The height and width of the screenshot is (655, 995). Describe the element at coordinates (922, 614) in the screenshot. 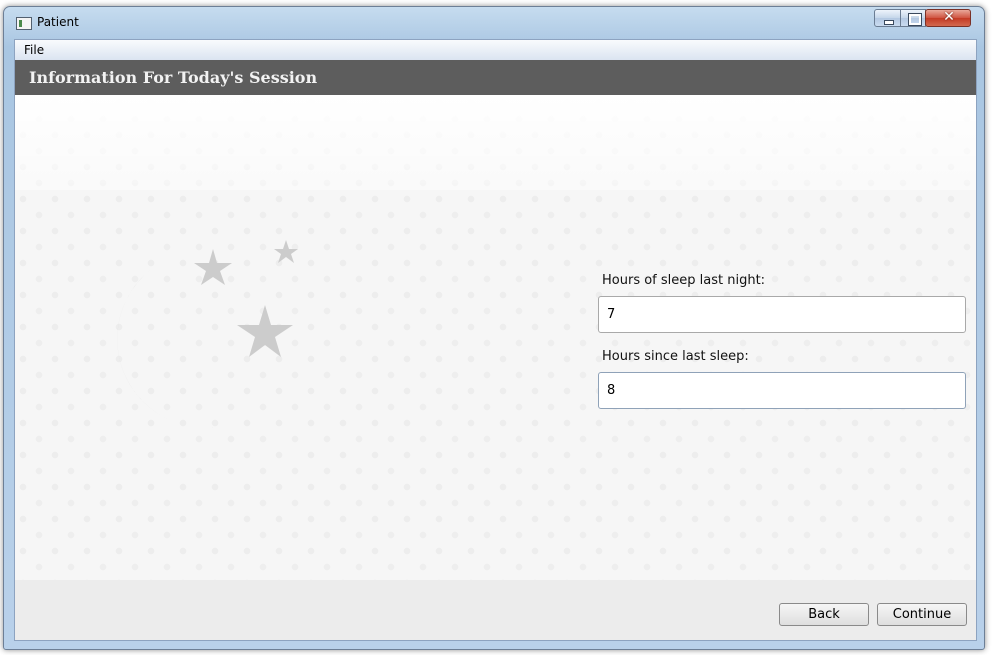

I see `continue-button: Continue` at that location.